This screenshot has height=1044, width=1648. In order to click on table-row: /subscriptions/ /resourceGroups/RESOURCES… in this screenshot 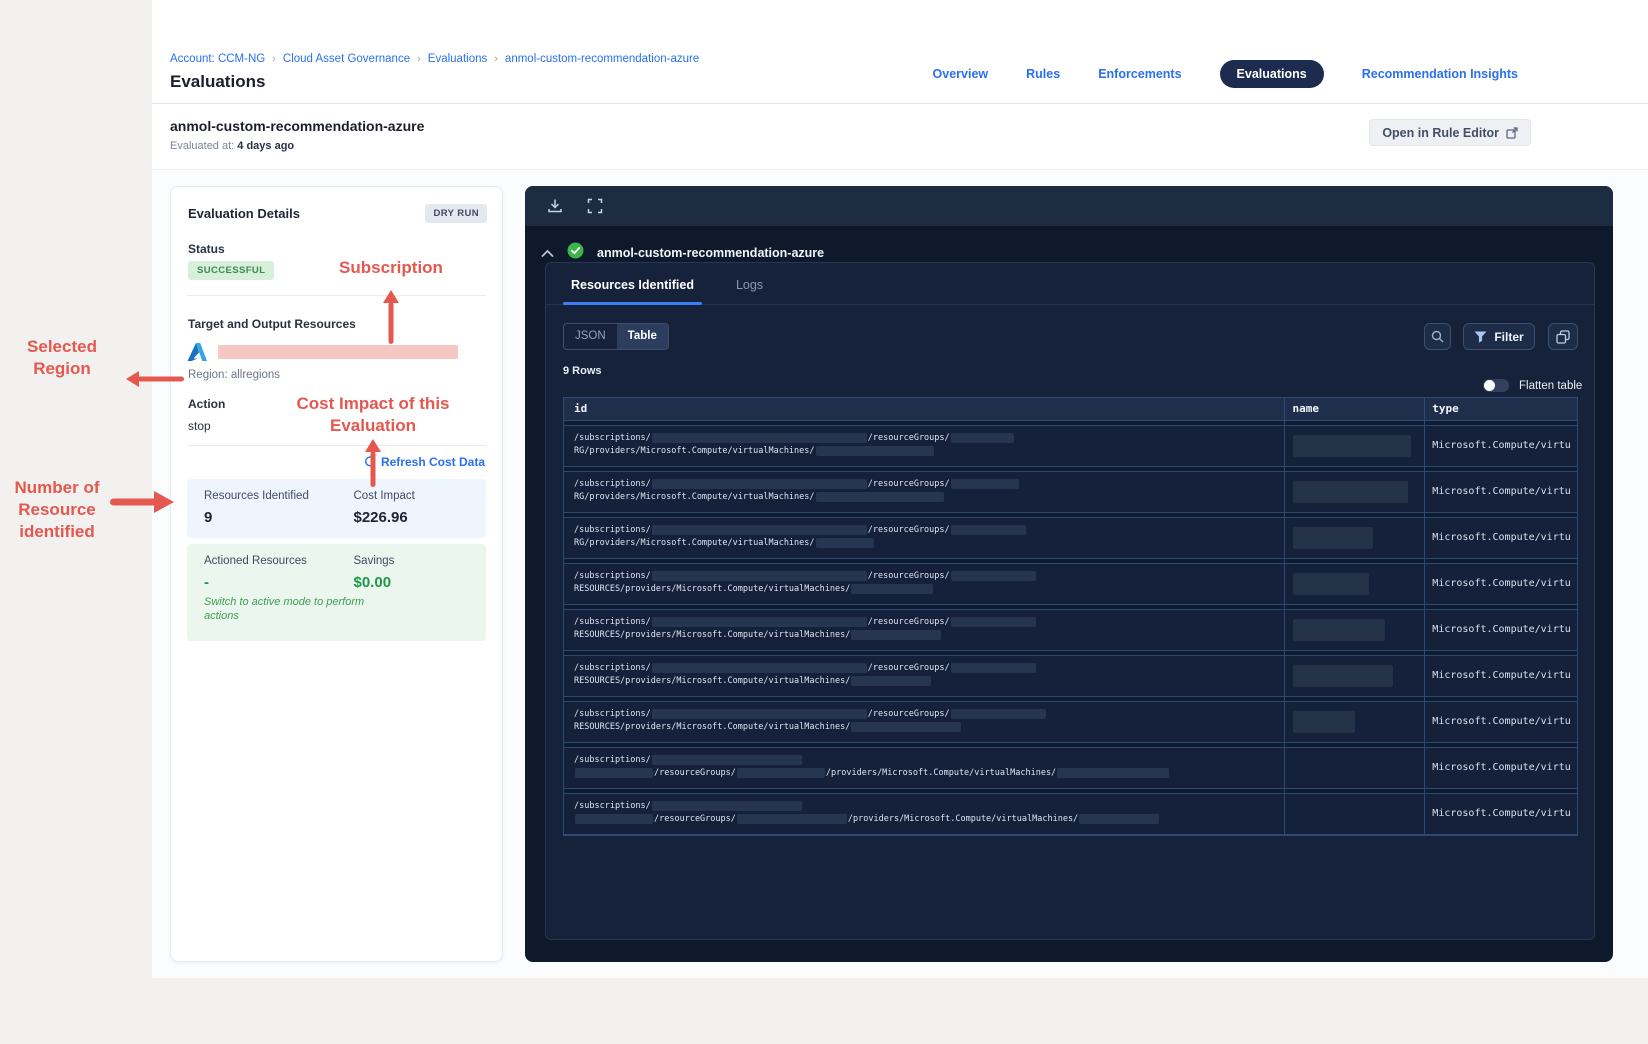, I will do `click(1070, 676)`.